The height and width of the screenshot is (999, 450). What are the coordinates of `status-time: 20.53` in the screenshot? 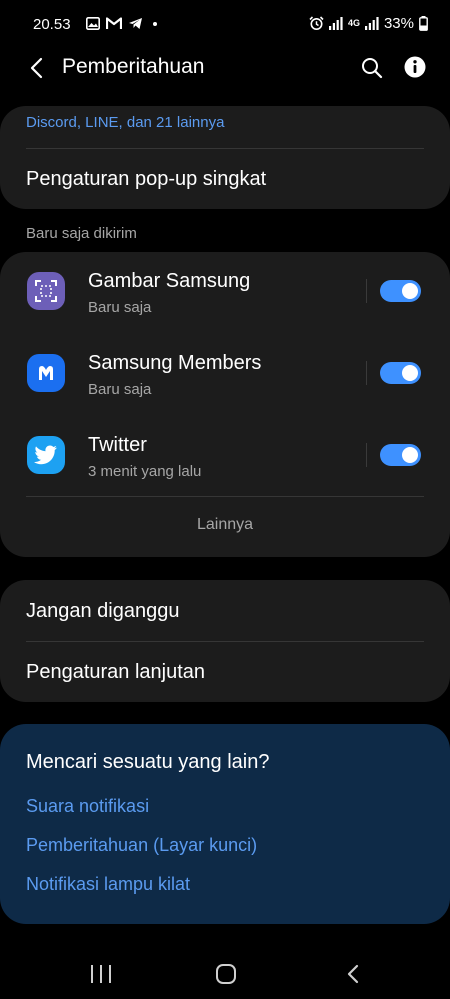 It's located at (52, 24).